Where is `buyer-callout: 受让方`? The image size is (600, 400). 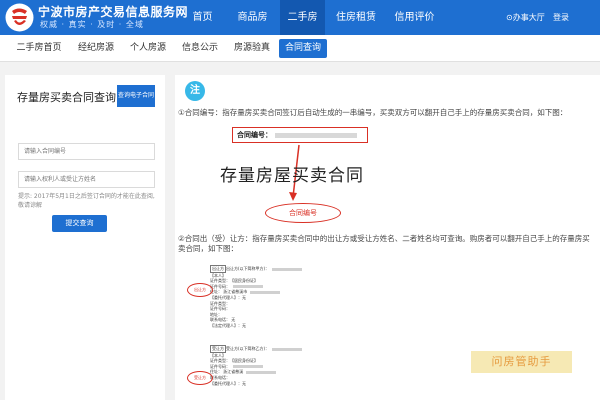
buyer-callout: 受让方 is located at coordinates (200, 378).